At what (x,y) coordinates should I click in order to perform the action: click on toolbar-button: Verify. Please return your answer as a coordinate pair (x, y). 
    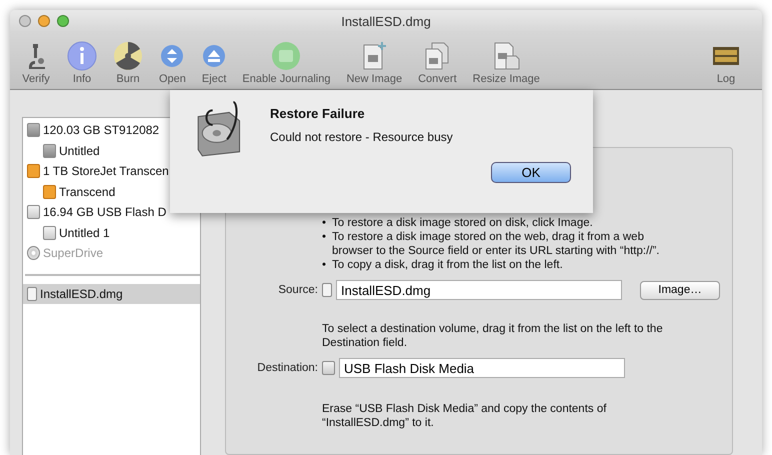
    Looking at the image, I should click on (36, 63).